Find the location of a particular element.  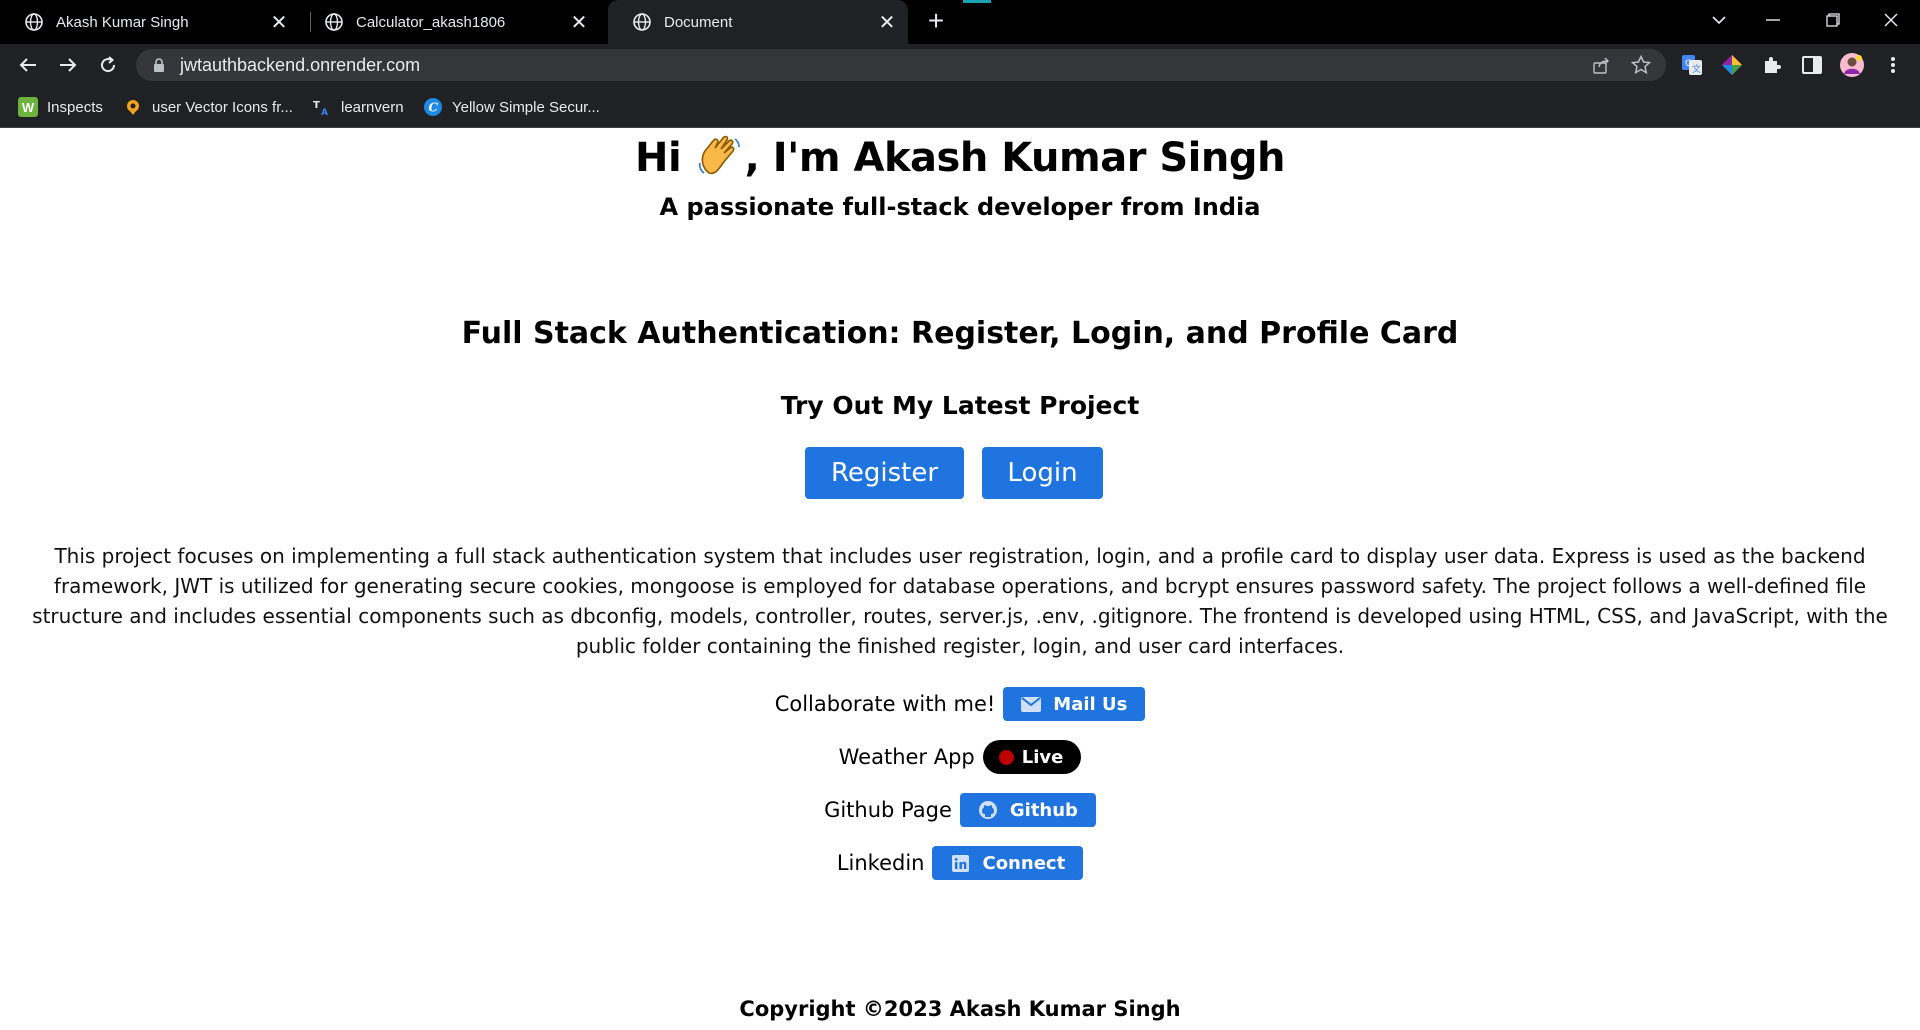

pin-icon is located at coordinates (133, 107).